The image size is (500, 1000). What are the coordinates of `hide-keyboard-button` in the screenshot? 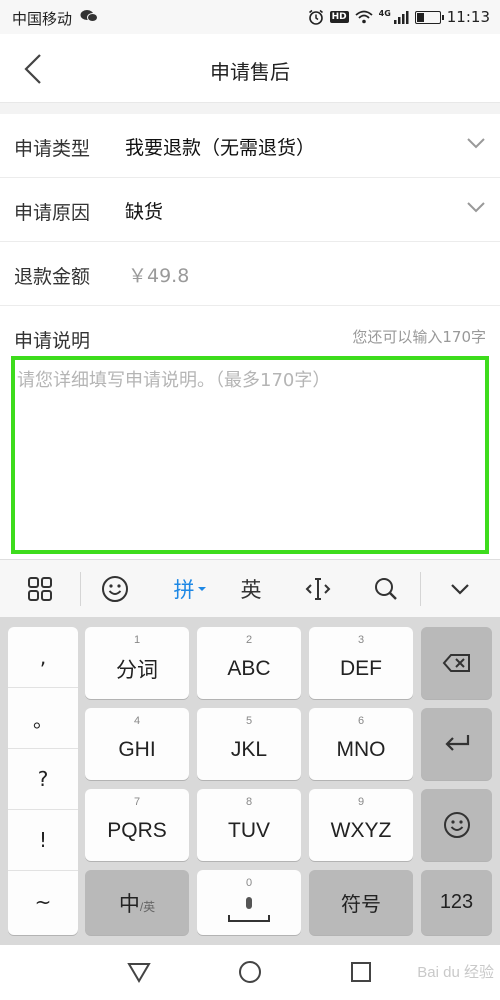 It's located at (460, 589).